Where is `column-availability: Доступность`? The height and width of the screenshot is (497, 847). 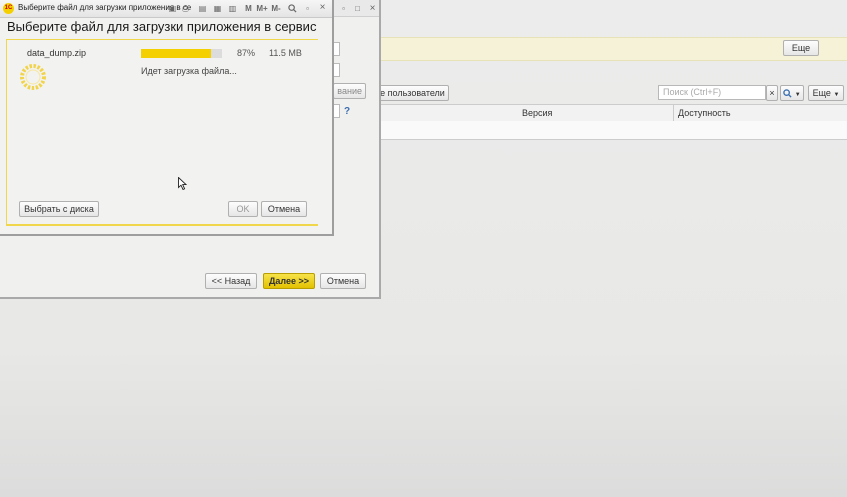 column-availability: Доступность is located at coordinates (704, 113).